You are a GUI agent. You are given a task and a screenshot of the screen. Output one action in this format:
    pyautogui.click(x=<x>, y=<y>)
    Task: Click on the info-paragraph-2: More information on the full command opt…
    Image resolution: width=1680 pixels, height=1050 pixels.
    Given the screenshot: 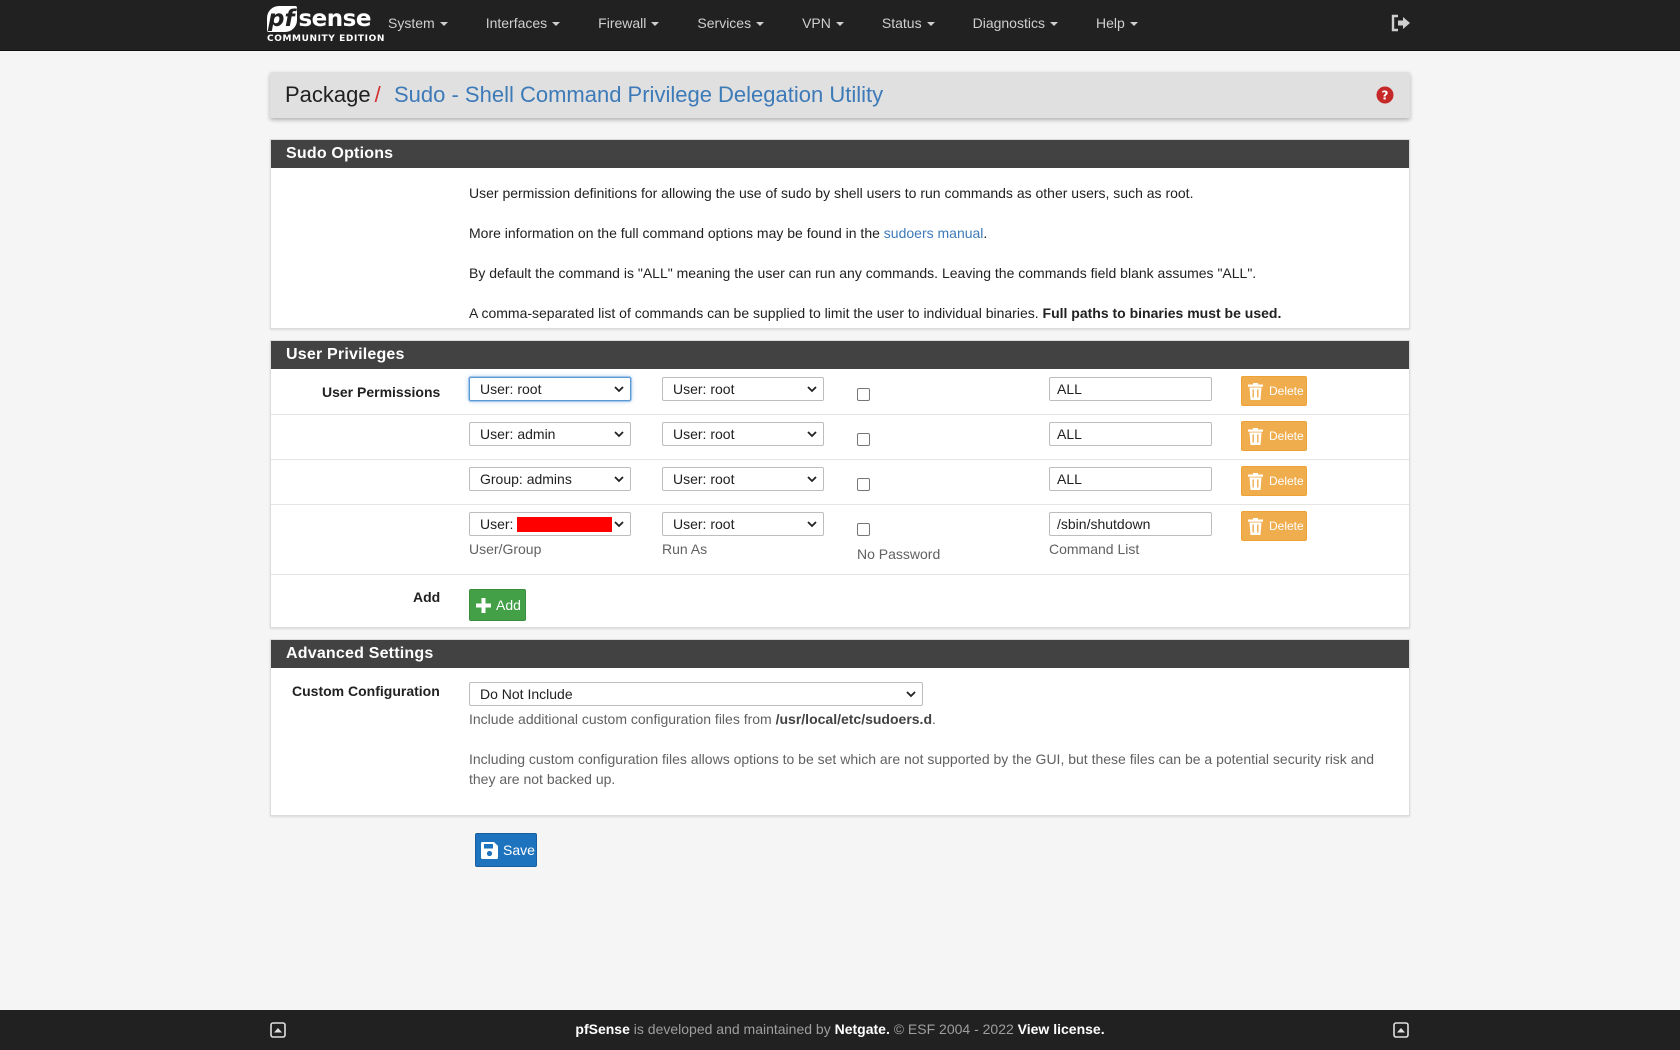 What is the action you would take?
    pyautogui.click(x=728, y=233)
    